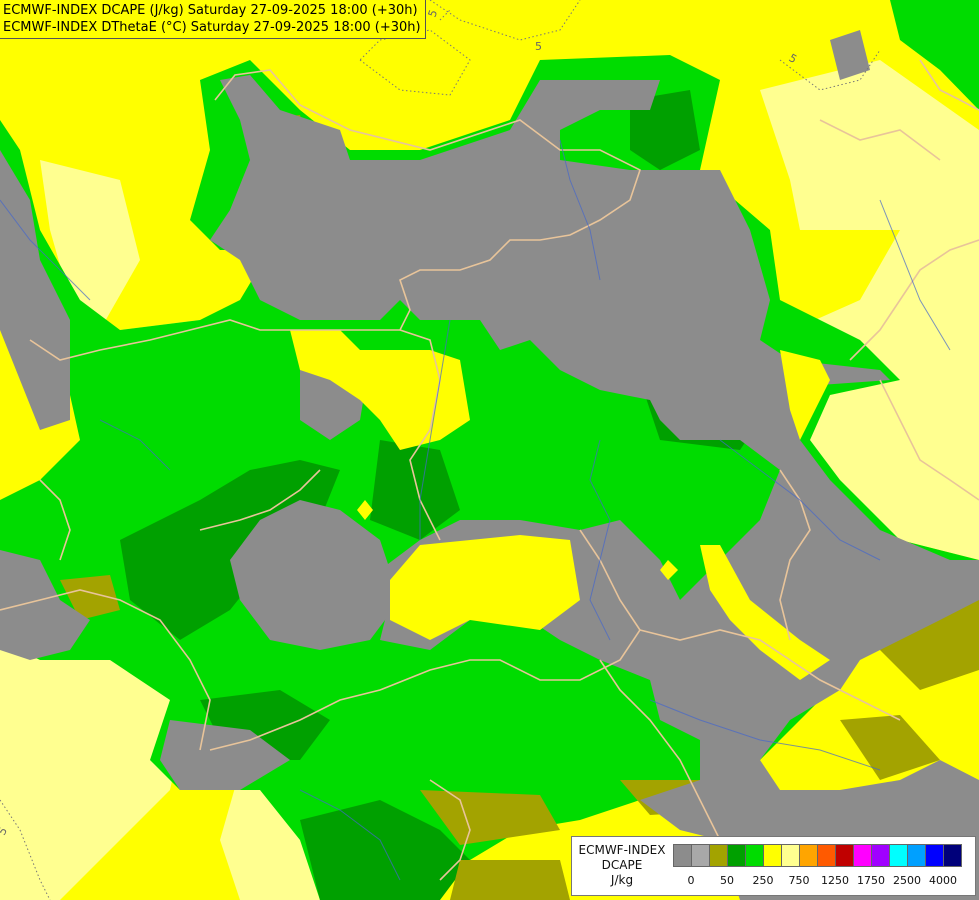 The image size is (979, 900). Describe the element at coordinates (871, 880) in the screenshot. I see `legend-tick-label: 1750` at that location.